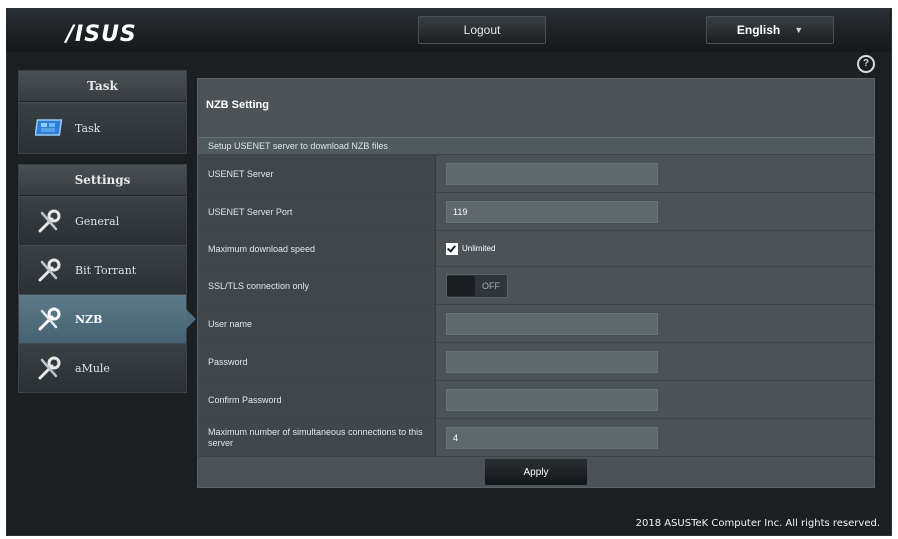 The image size is (898, 539). I want to click on sidebar-item-task: Task, so click(102, 127).